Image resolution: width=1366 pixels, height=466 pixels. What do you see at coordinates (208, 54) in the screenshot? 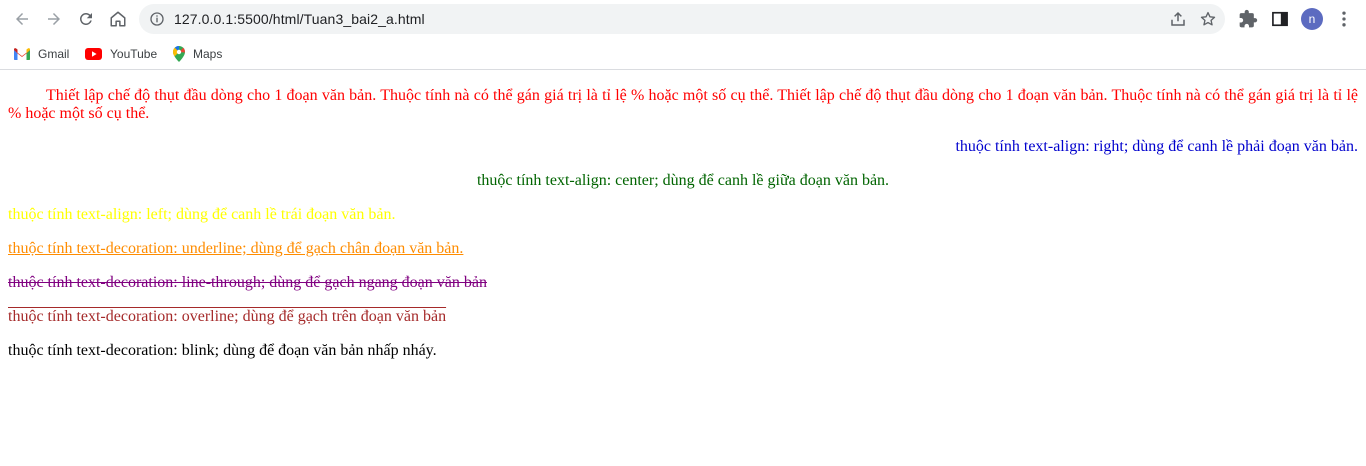
I see `bookmark-label: Maps` at bounding box center [208, 54].